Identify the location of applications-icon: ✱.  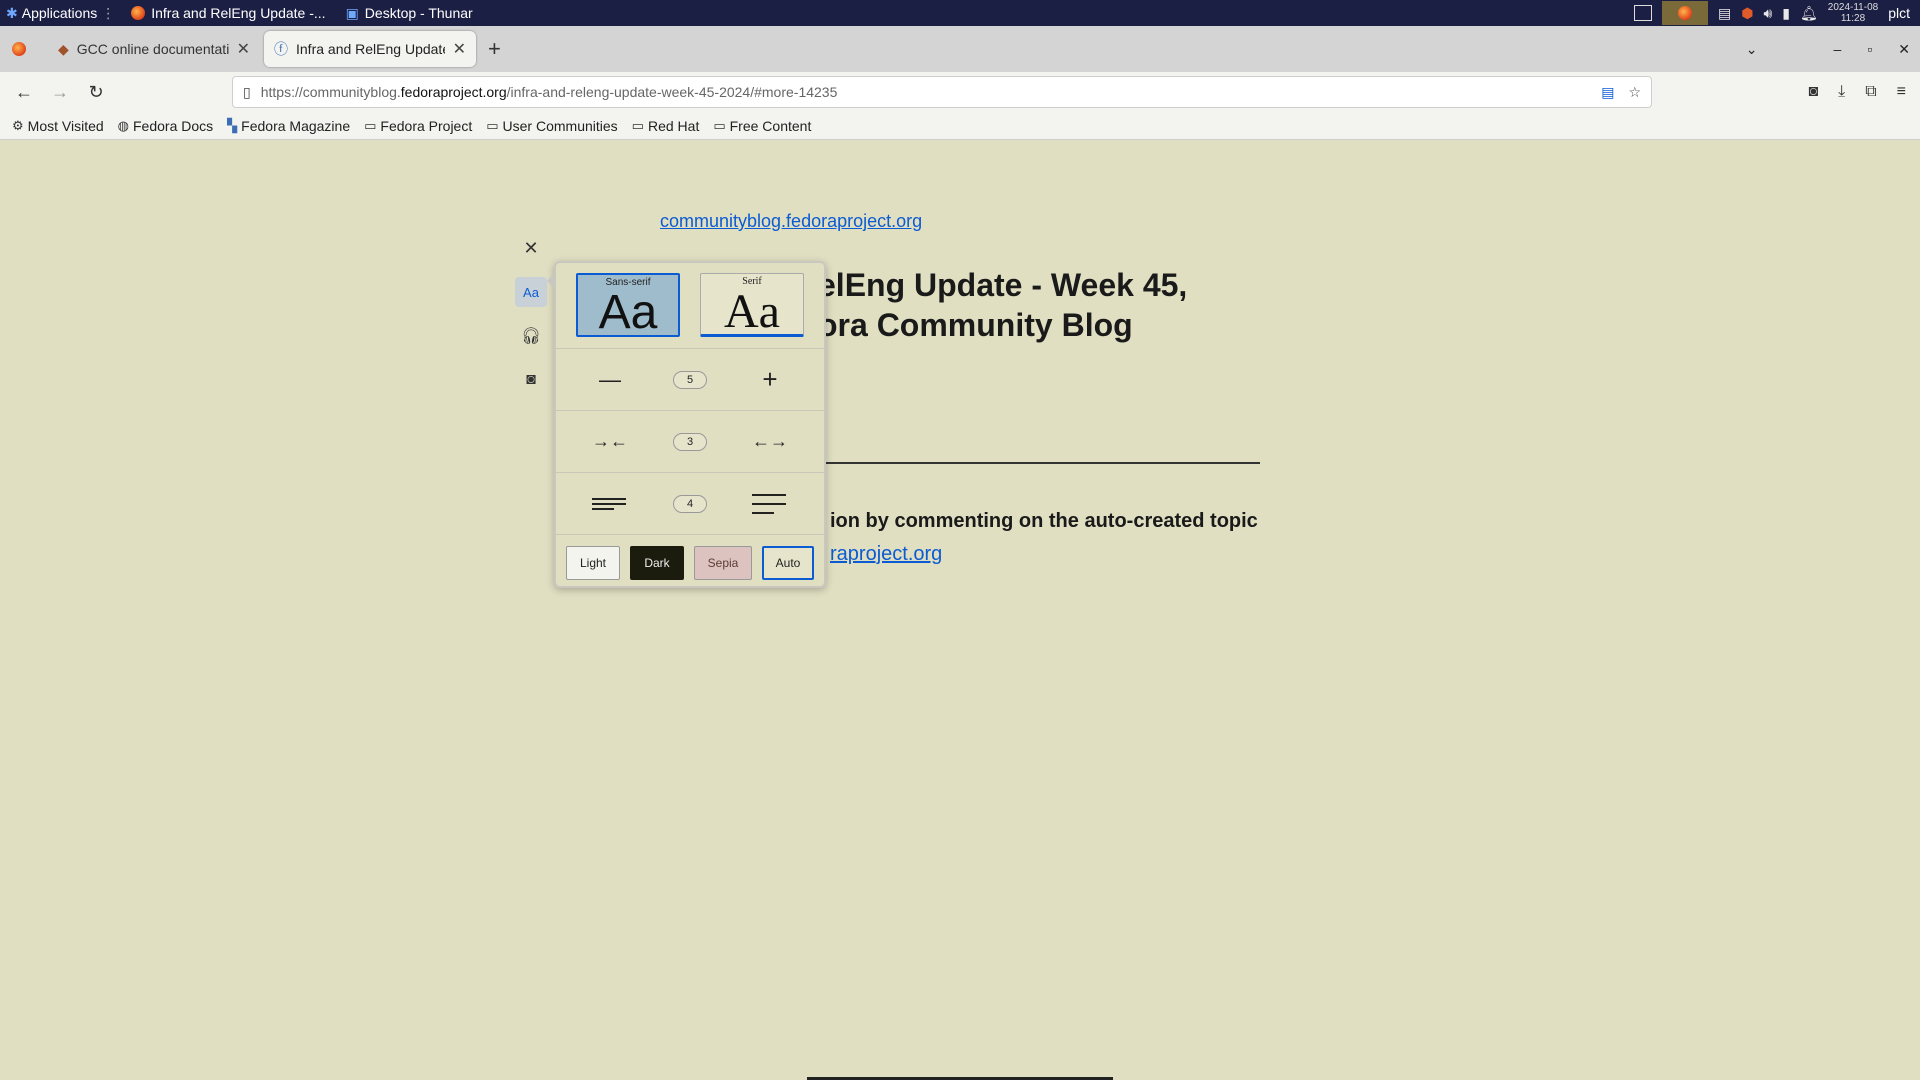
(12, 12).